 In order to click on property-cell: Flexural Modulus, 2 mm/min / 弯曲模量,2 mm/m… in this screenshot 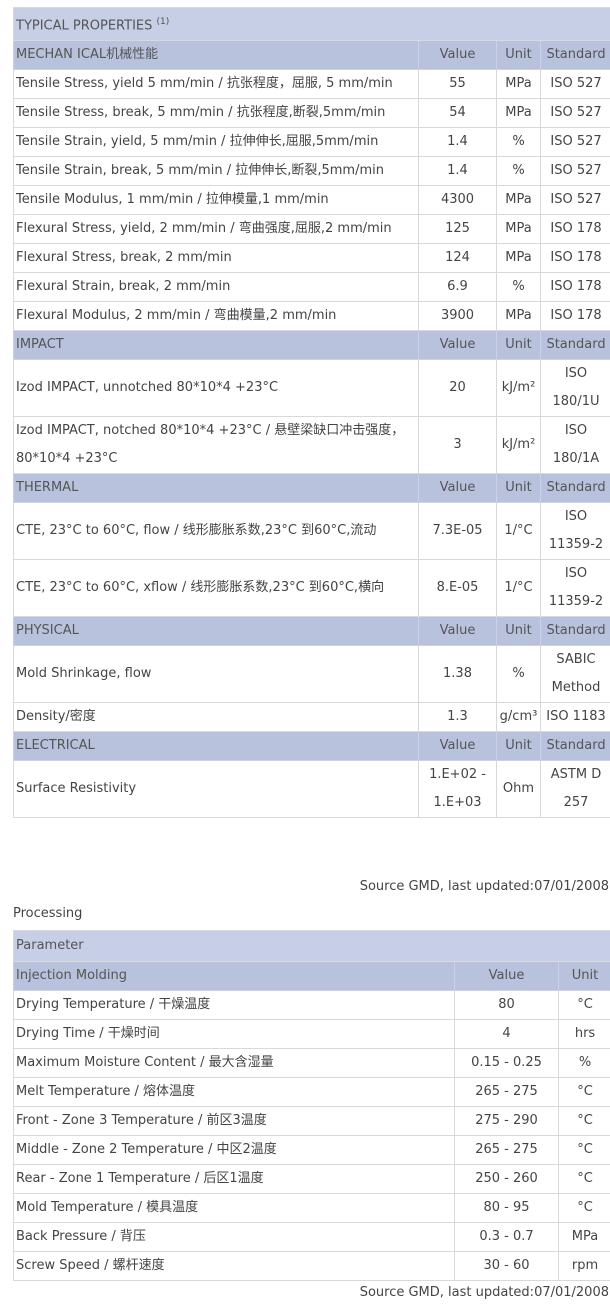, I will do `click(216, 316)`.